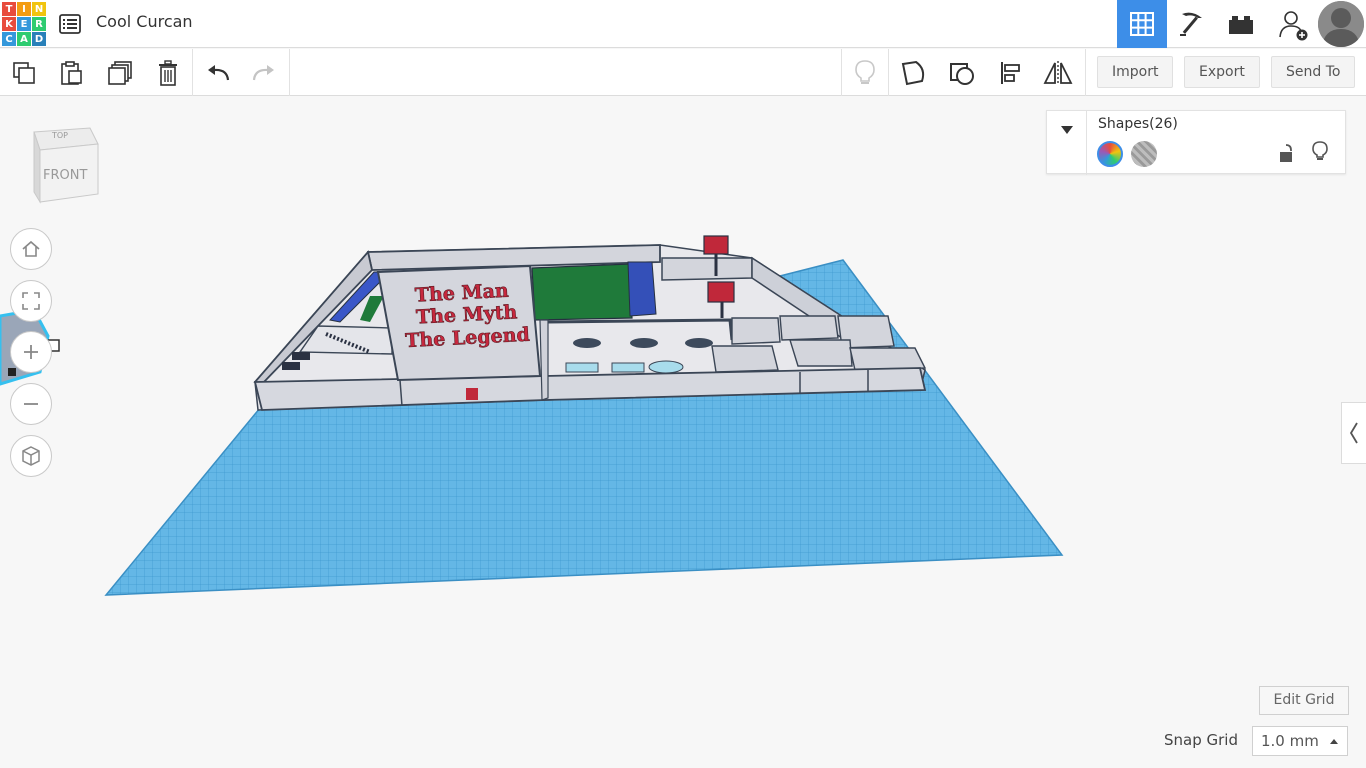  What do you see at coordinates (1222, 72) in the screenshot?
I see `export-button: Export` at bounding box center [1222, 72].